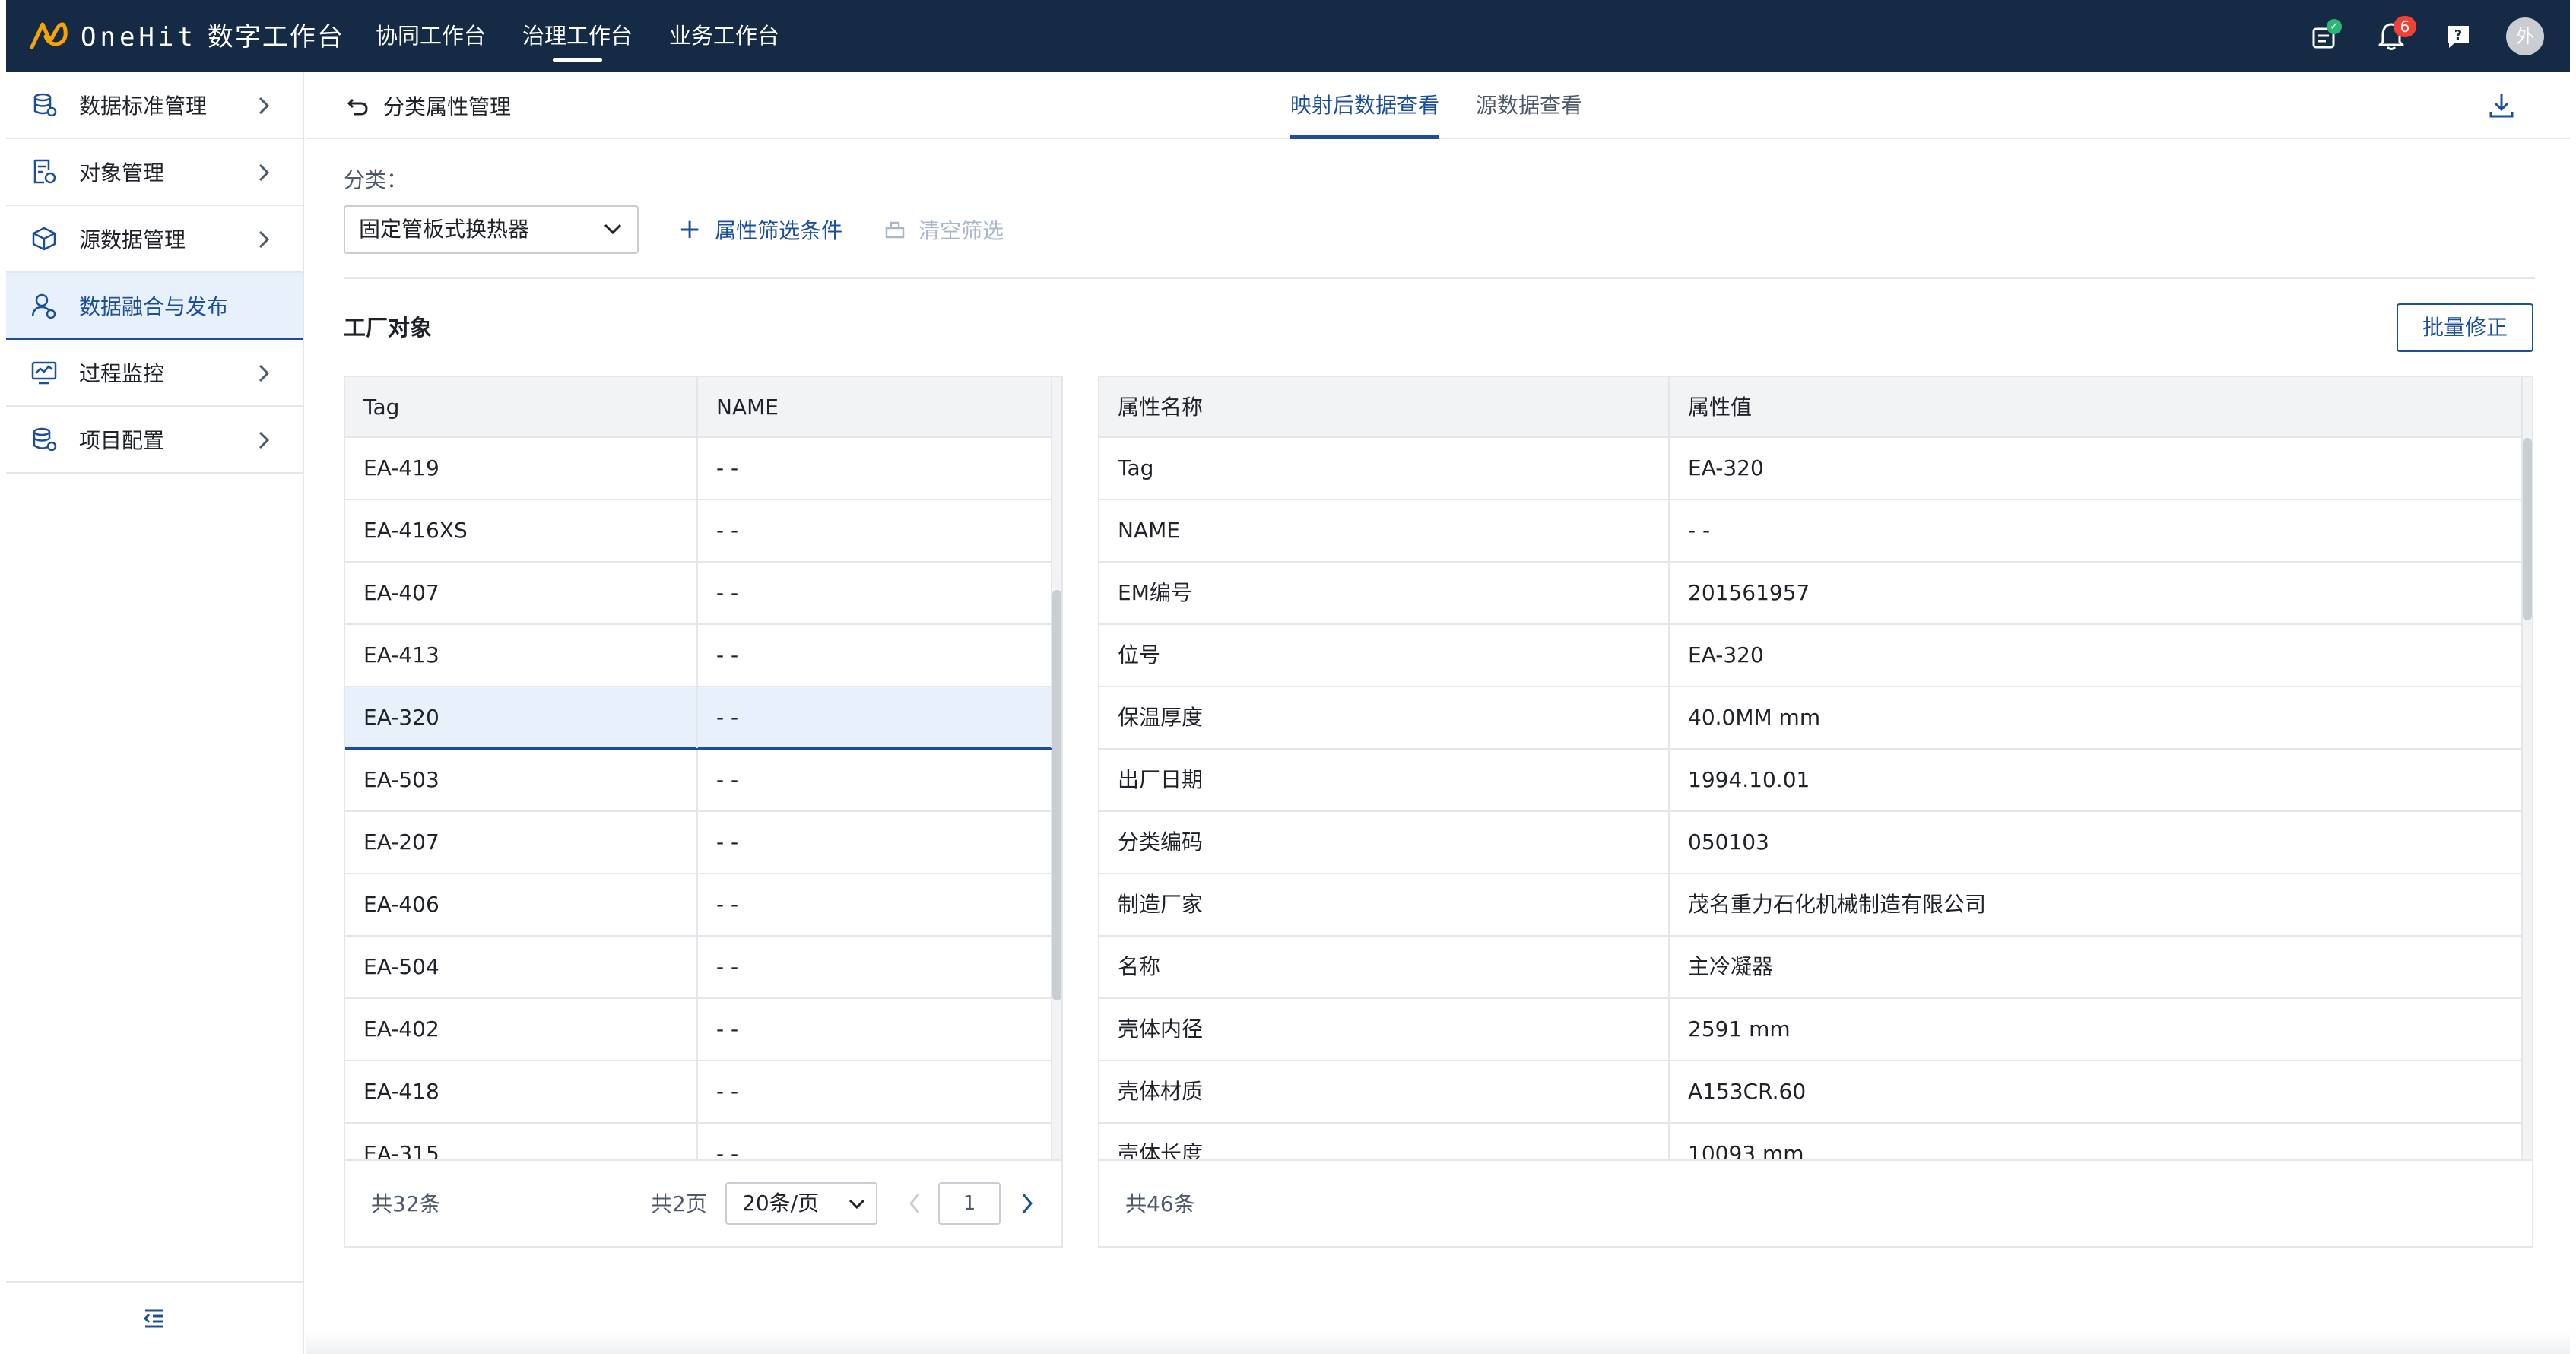 The image size is (2576, 1354). Describe the element at coordinates (154, 440) in the screenshot. I see `sidebar-item-project-config: 项目配置` at that location.